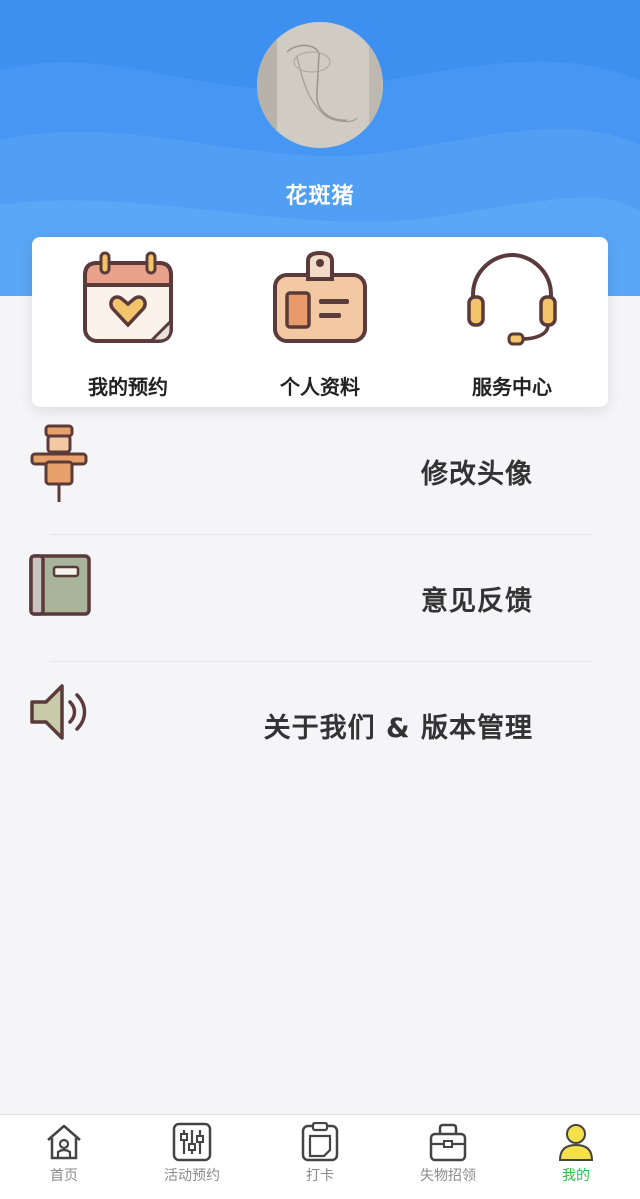  What do you see at coordinates (59, 463) in the screenshot?
I see `scarecrow-icon` at bounding box center [59, 463].